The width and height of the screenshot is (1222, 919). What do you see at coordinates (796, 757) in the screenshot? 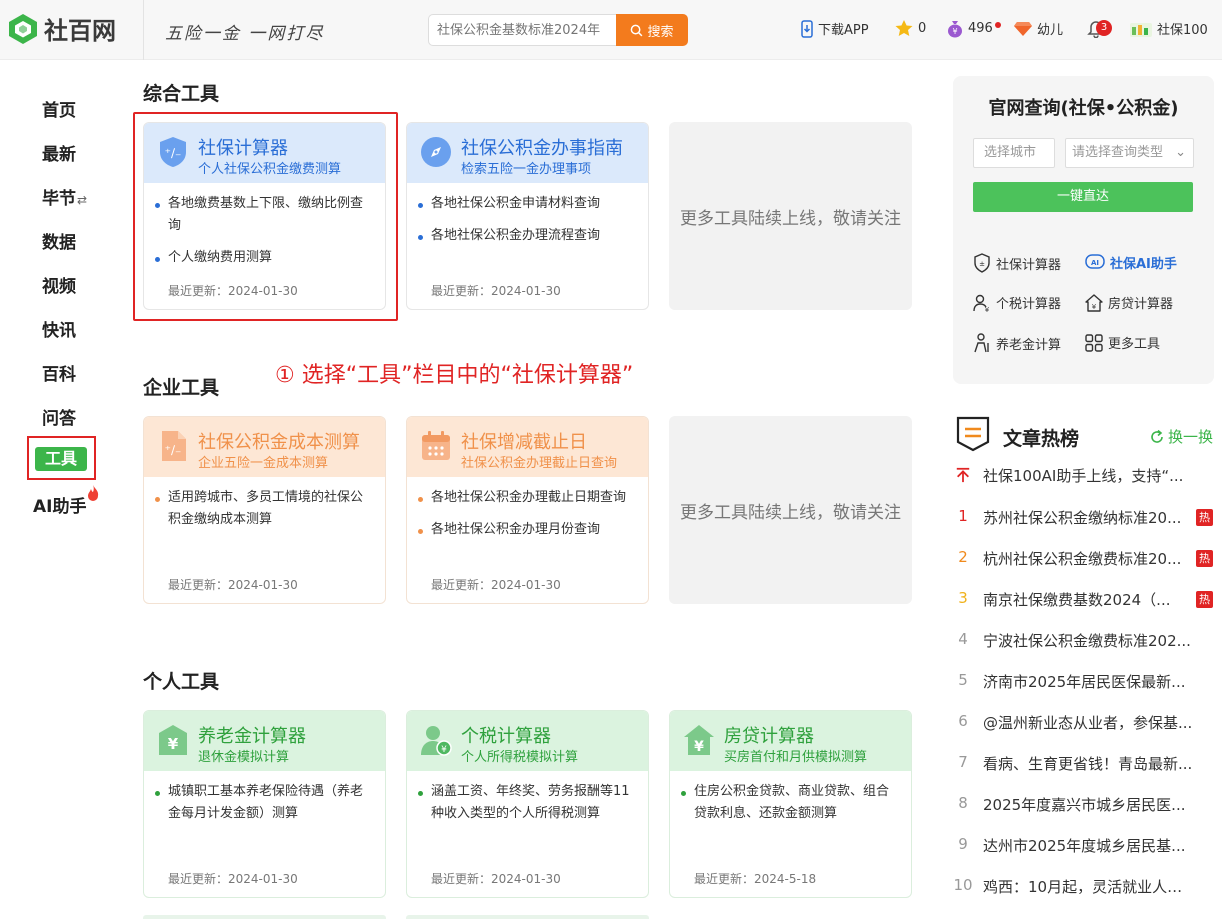
I see `card-subtitle: 买房首付和月供模拟测算` at bounding box center [796, 757].